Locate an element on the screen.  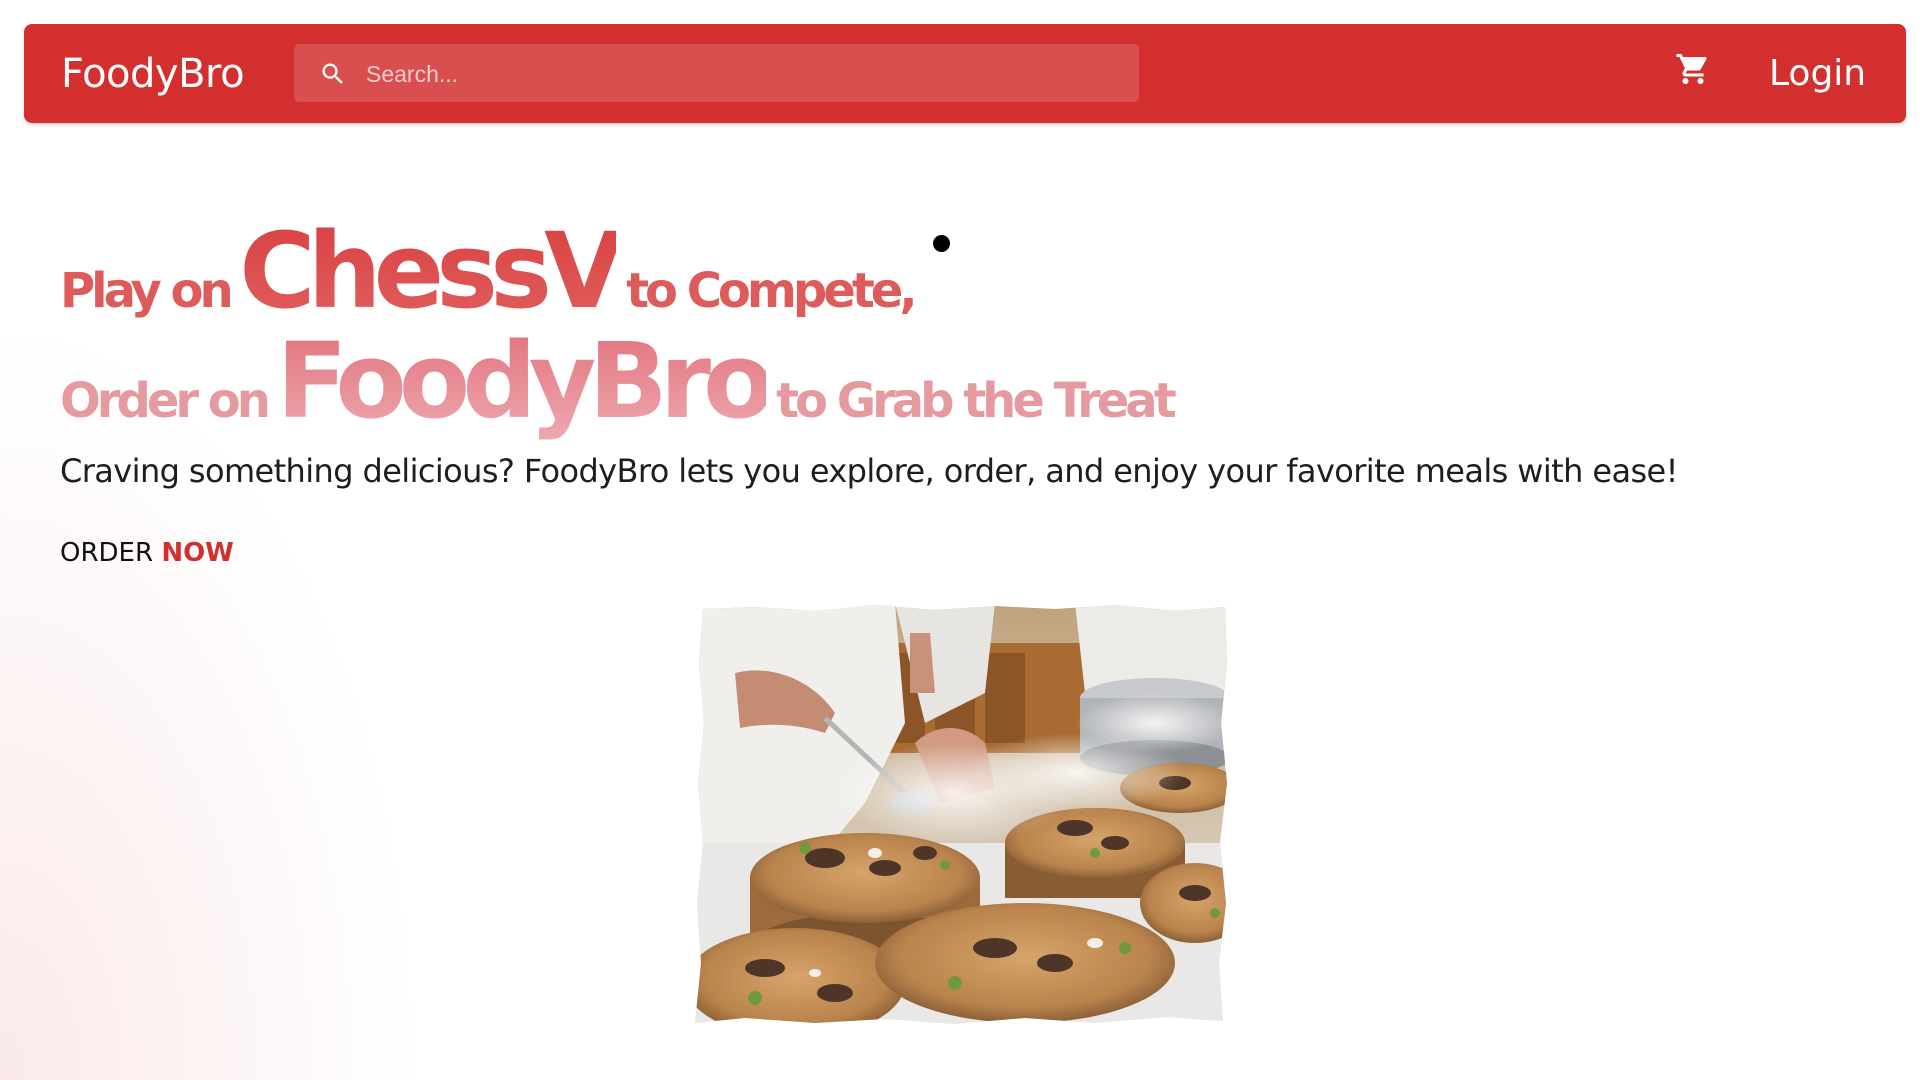
headline-prefix: Order on is located at coordinates (165, 401).